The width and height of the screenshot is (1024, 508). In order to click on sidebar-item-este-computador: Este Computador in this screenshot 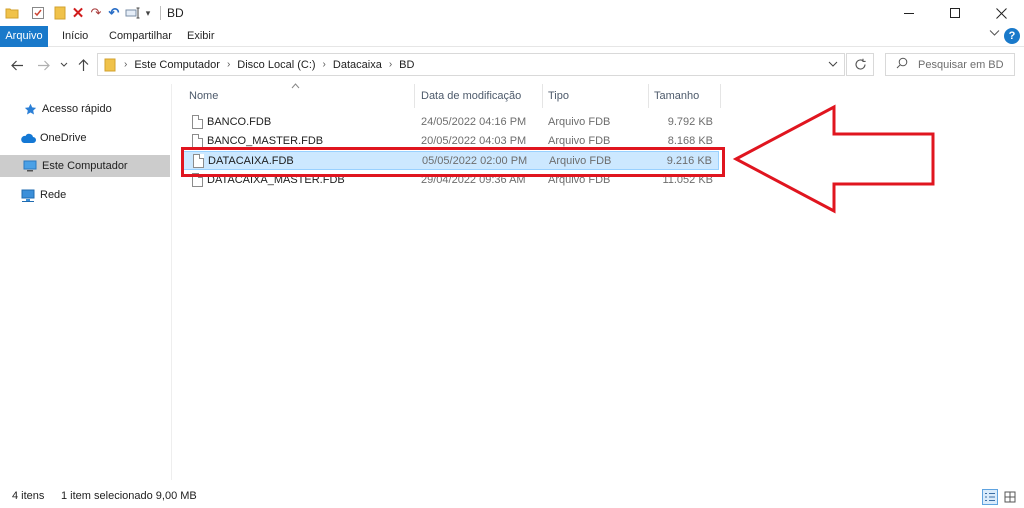, I will do `click(85, 166)`.